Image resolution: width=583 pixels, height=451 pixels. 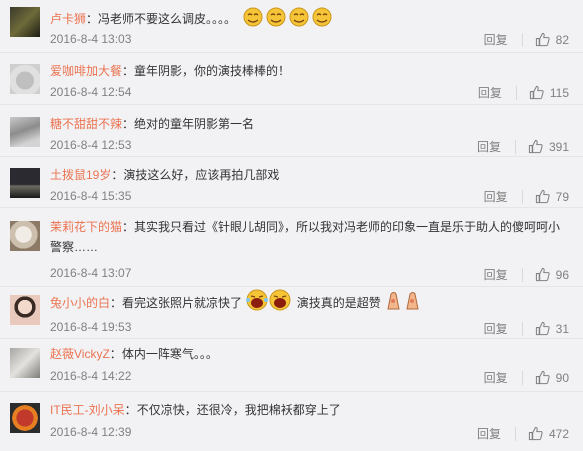 I want to click on like-count: 31, so click(x=562, y=328).